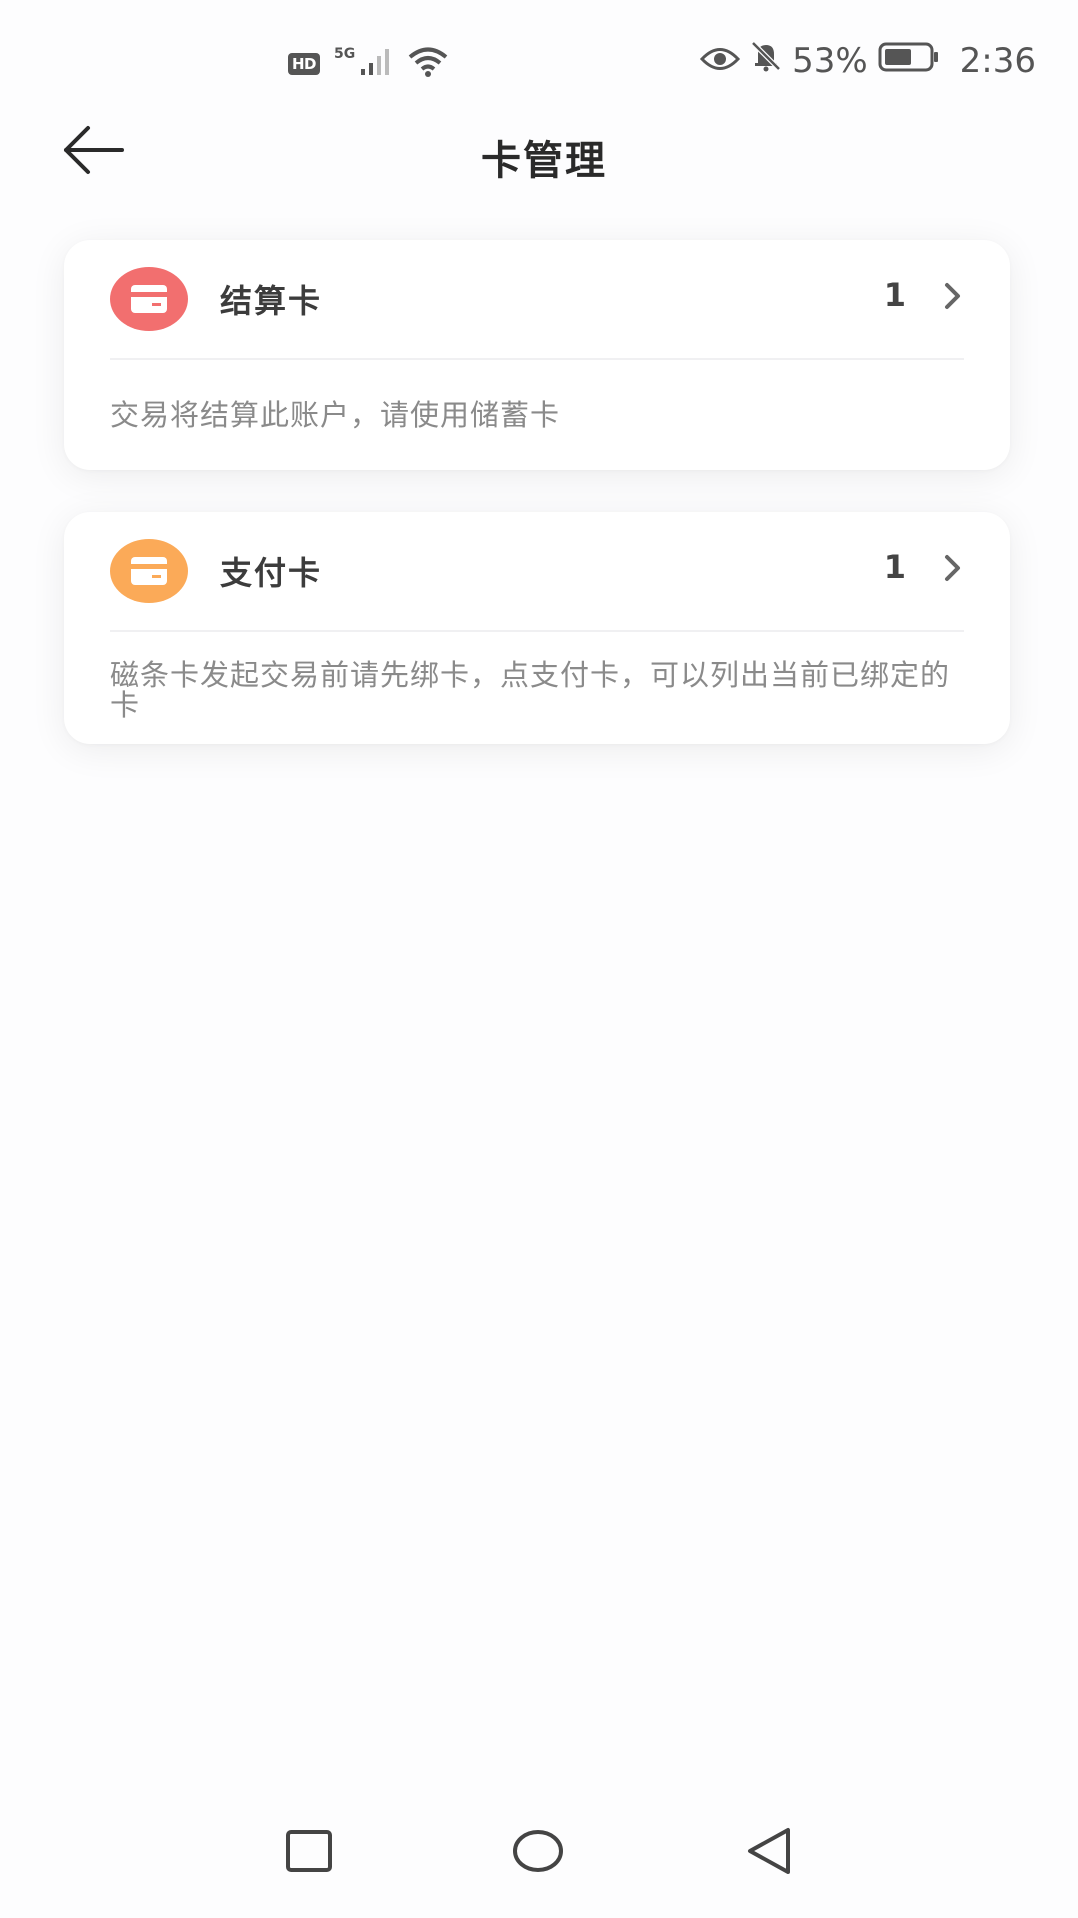  Describe the element at coordinates (304, 64) in the screenshot. I see `hd-icon: HD` at that location.